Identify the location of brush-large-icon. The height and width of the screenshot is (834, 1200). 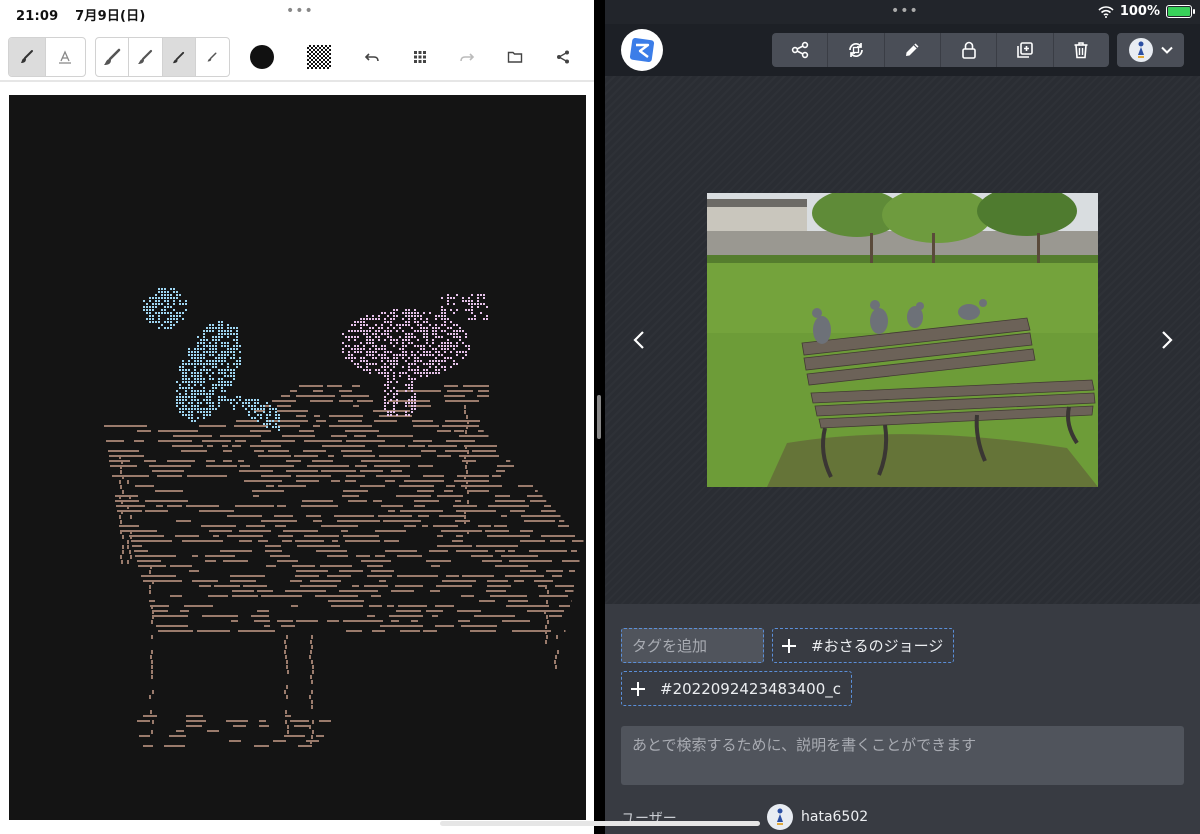
(112, 56).